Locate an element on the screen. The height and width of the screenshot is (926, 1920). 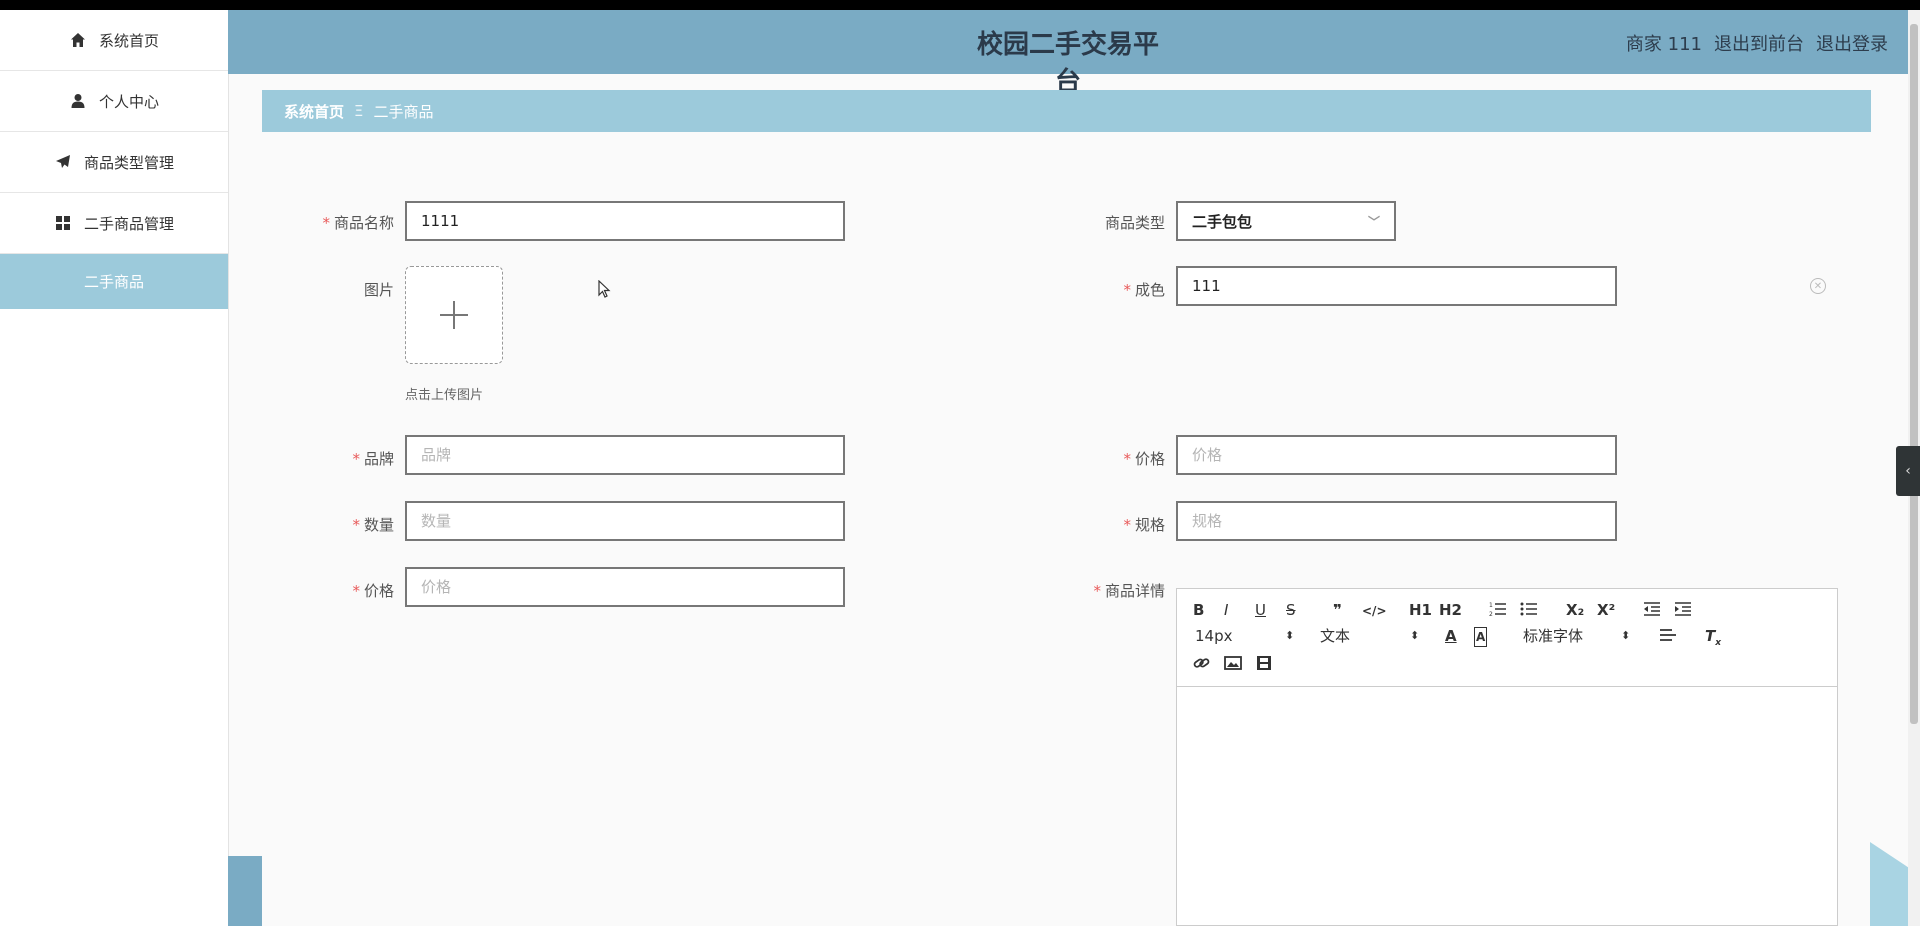
price-left-label: * 价格 is located at coordinates (373, 591).